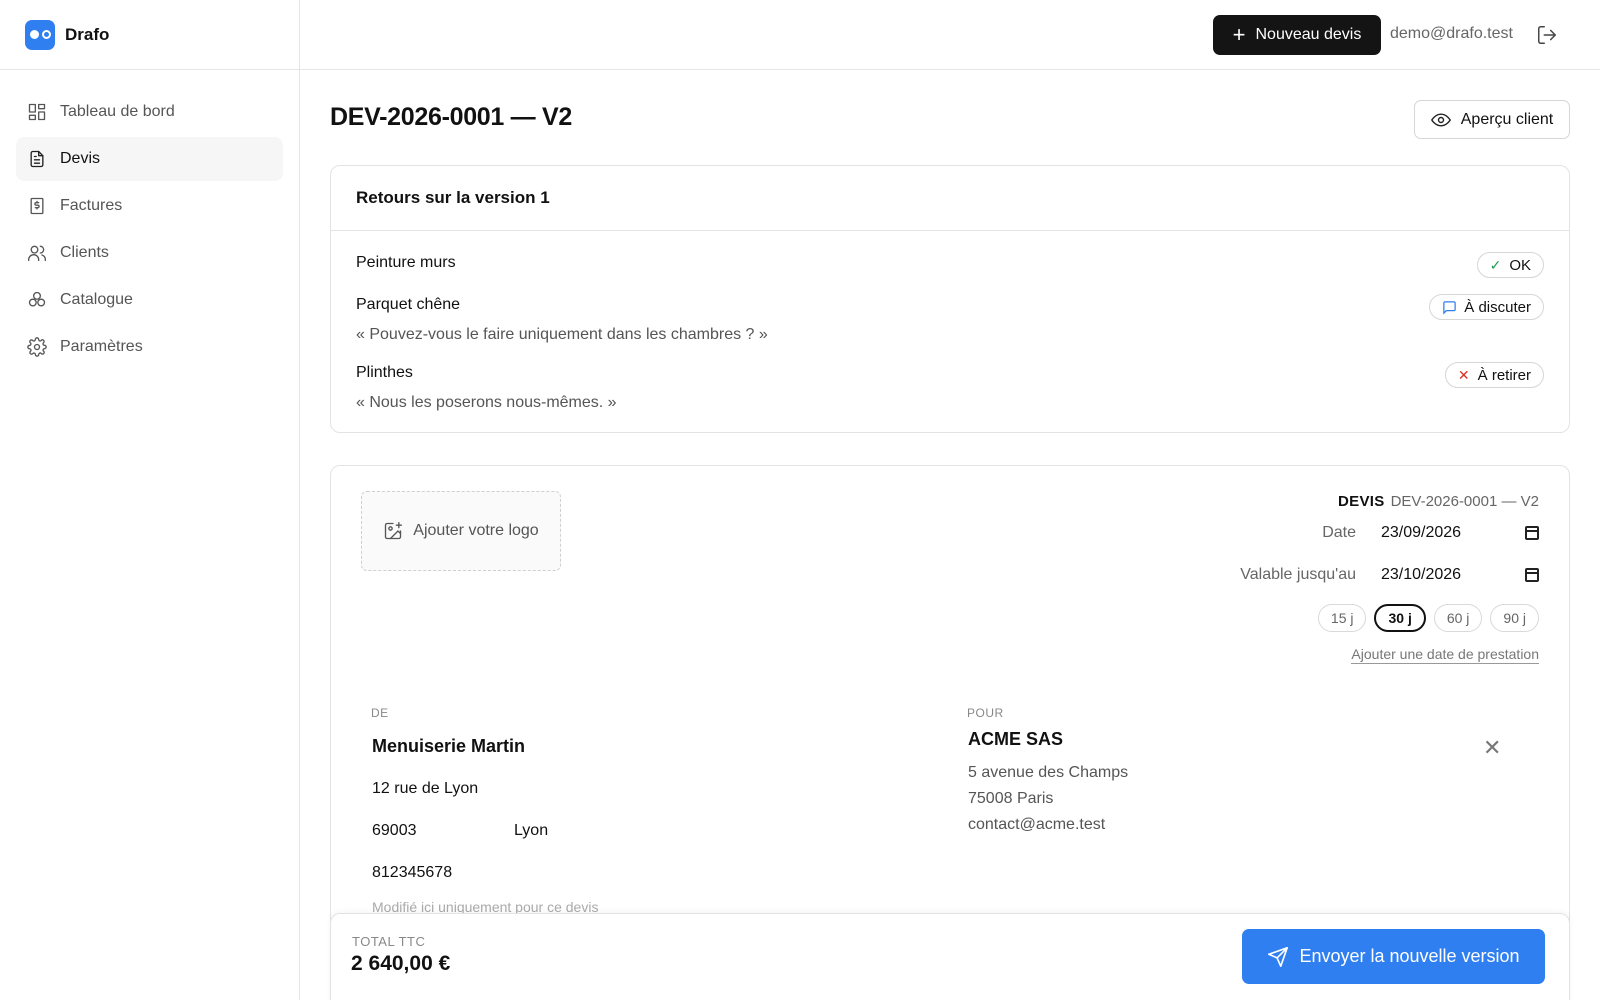 This screenshot has height=1000, width=1600. I want to click on to-section-label: POUR, so click(985, 713).